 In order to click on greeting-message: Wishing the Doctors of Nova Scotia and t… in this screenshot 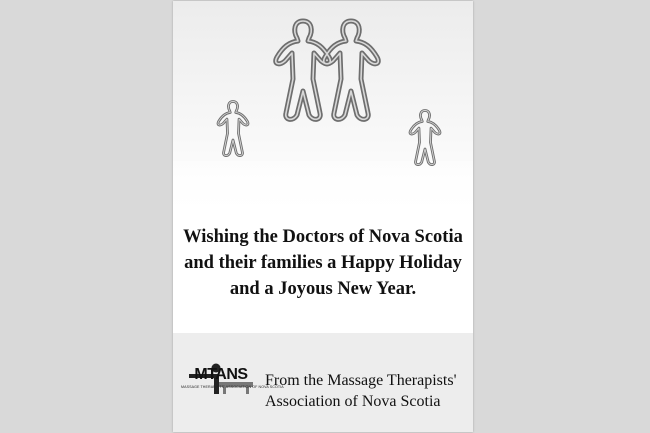, I will do `click(323, 263)`.